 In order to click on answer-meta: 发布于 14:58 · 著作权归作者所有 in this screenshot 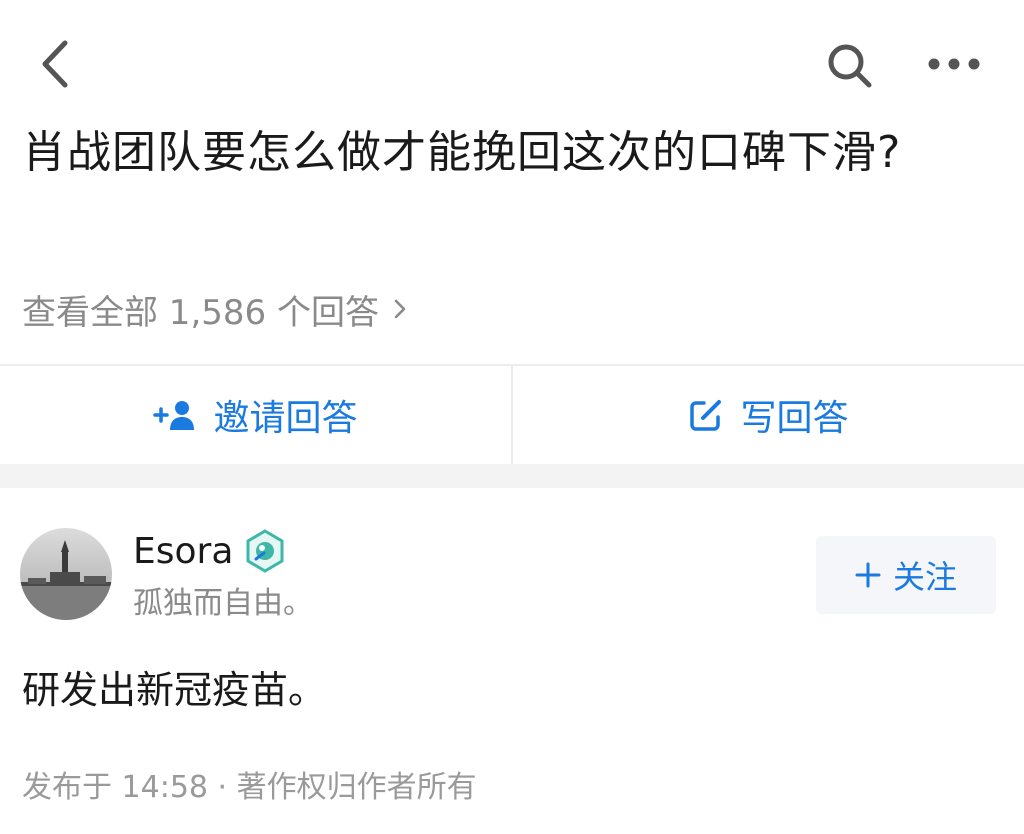, I will do `click(249, 787)`.